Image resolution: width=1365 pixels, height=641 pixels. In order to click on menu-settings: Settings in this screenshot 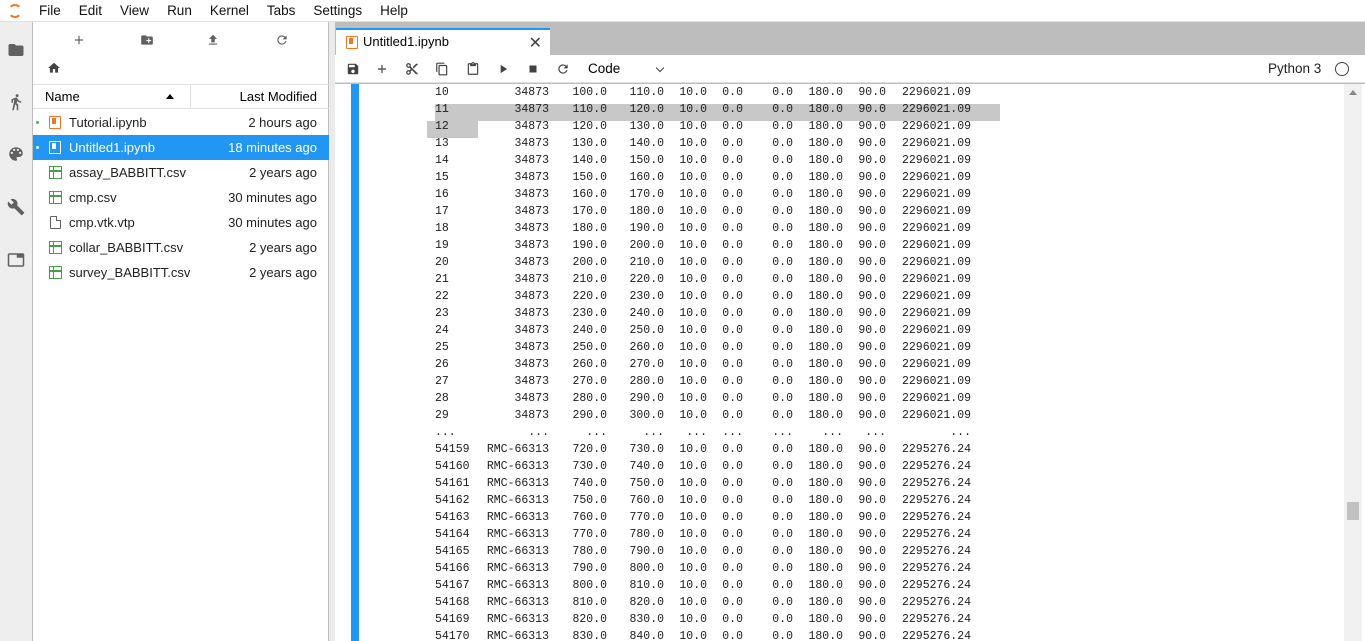, I will do `click(337, 11)`.